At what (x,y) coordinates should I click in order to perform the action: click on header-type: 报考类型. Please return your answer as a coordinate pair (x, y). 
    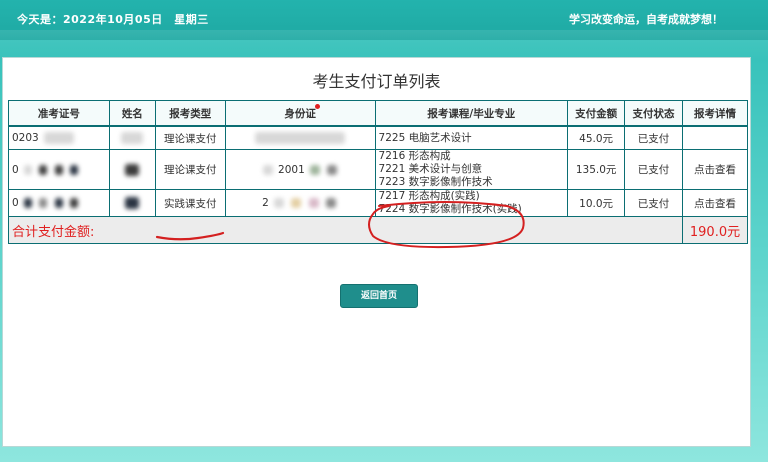
    Looking at the image, I should click on (190, 113).